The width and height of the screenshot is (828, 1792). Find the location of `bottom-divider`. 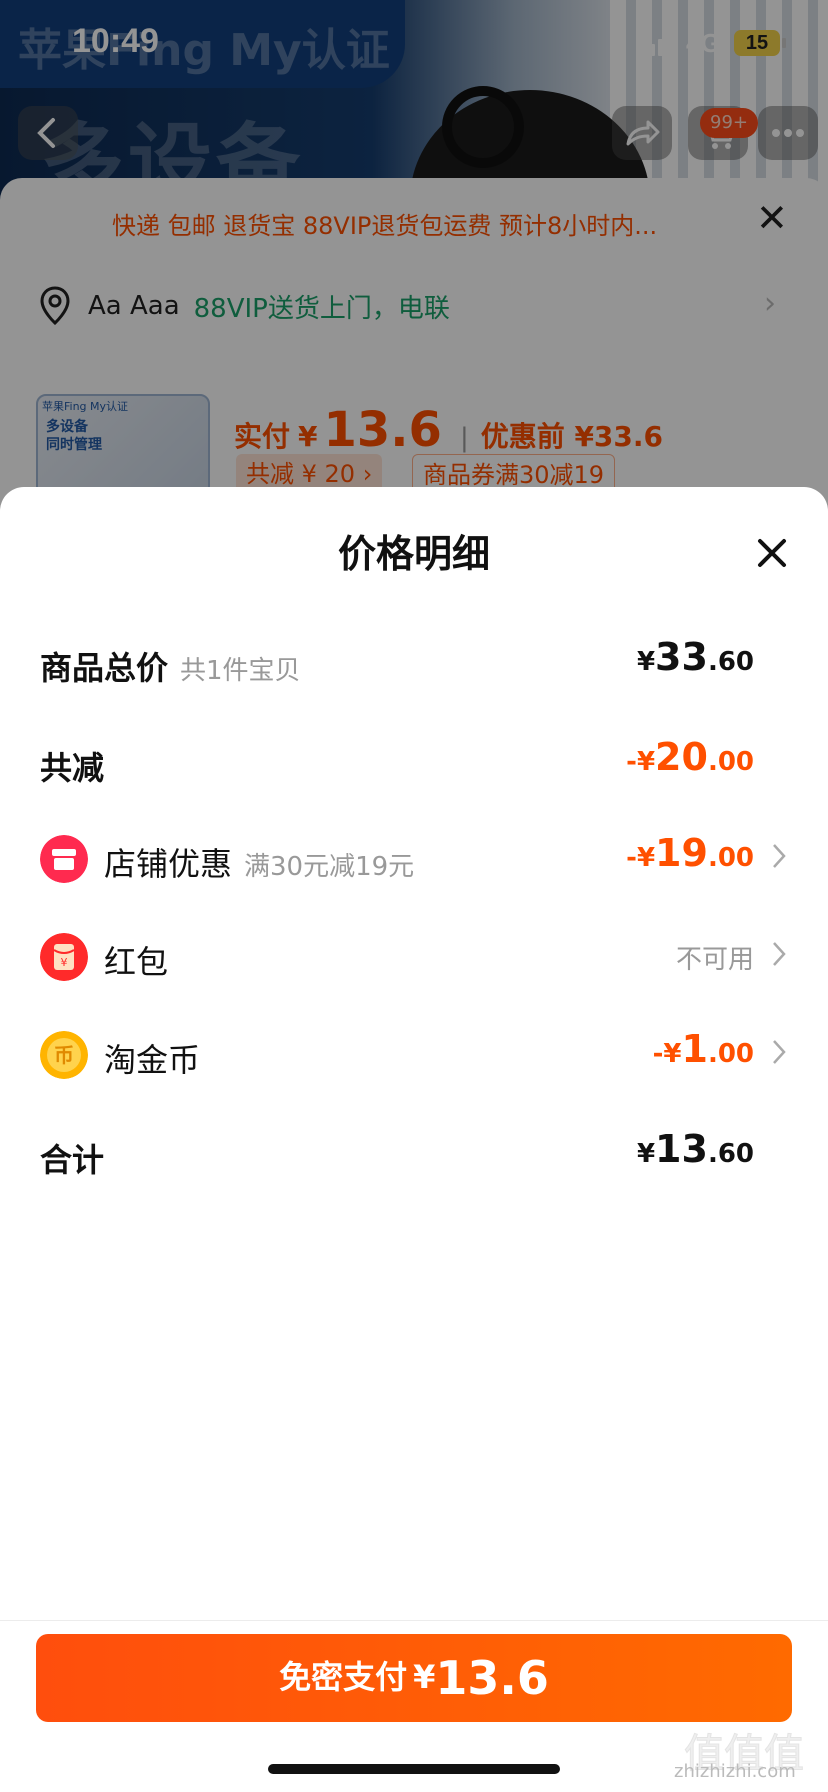

bottom-divider is located at coordinates (414, 1620).